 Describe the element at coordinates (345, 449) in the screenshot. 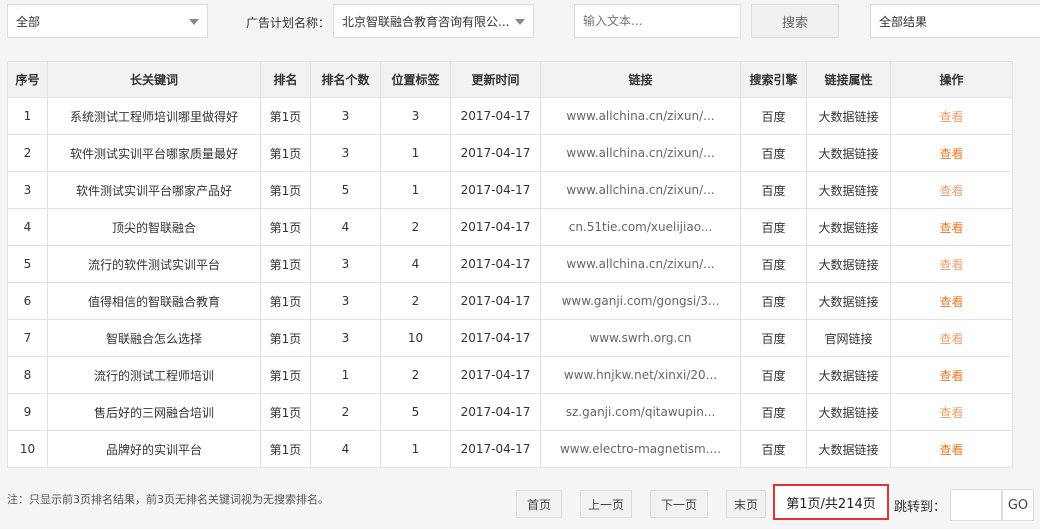

I see `cell-rank-count: 4` at that location.